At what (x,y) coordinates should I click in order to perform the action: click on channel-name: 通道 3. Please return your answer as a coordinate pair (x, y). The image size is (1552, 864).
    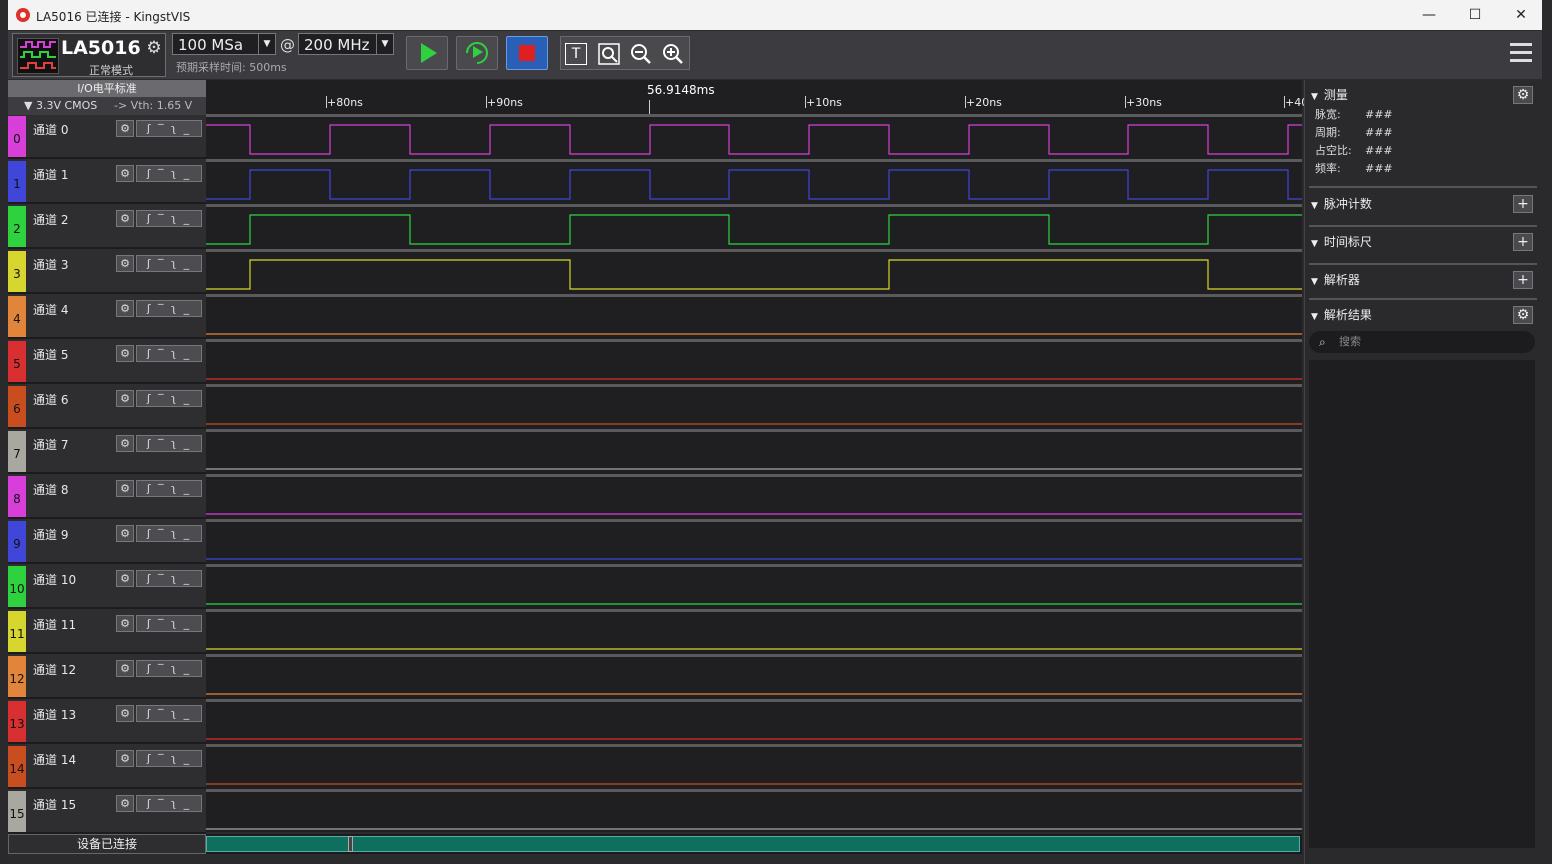
    Looking at the image, I should click on (50, 264).